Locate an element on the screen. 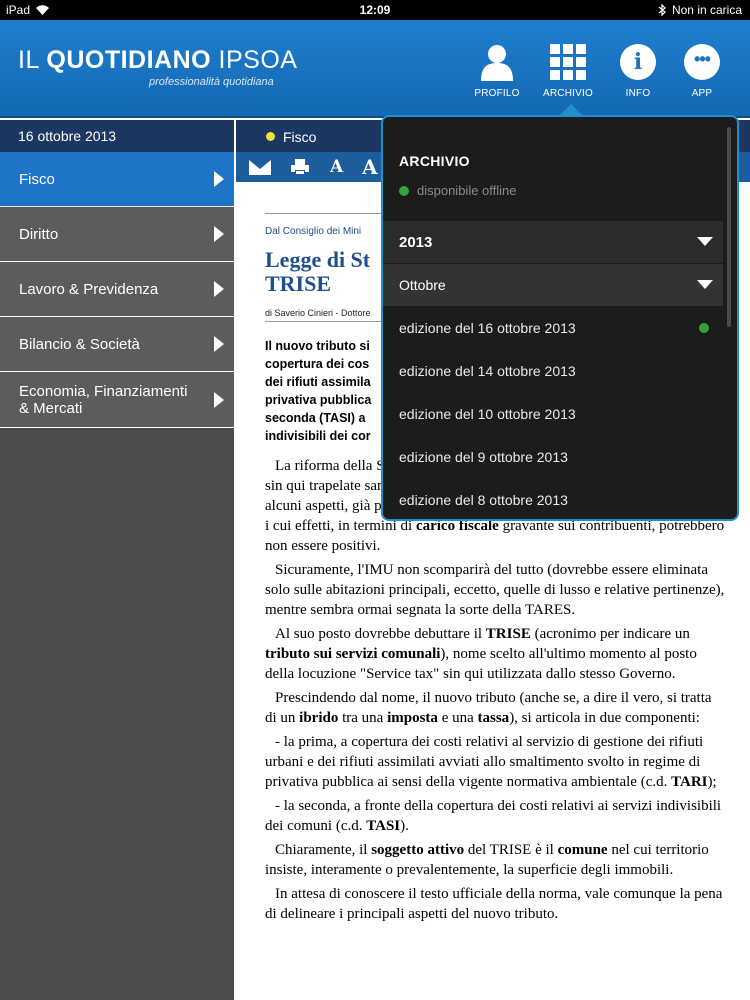  month-value: Ottobre is located at coordinates (422, 285).